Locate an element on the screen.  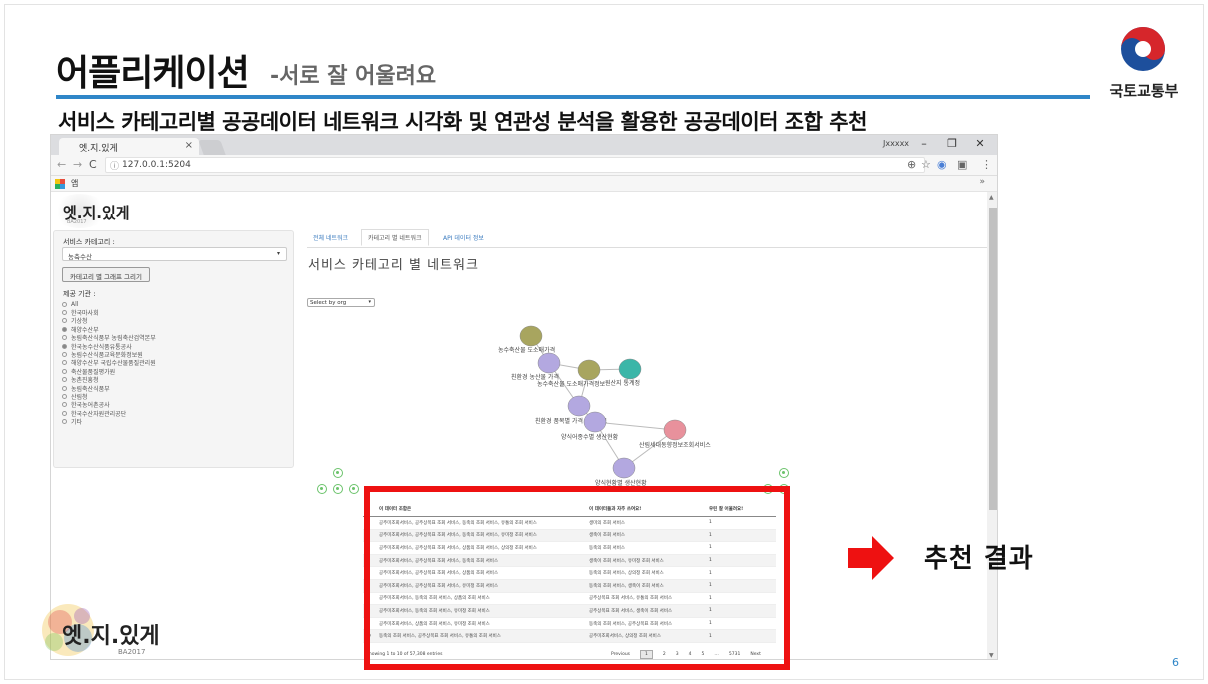
close-window-icon: ✕ is located at coordinates (980, 143).